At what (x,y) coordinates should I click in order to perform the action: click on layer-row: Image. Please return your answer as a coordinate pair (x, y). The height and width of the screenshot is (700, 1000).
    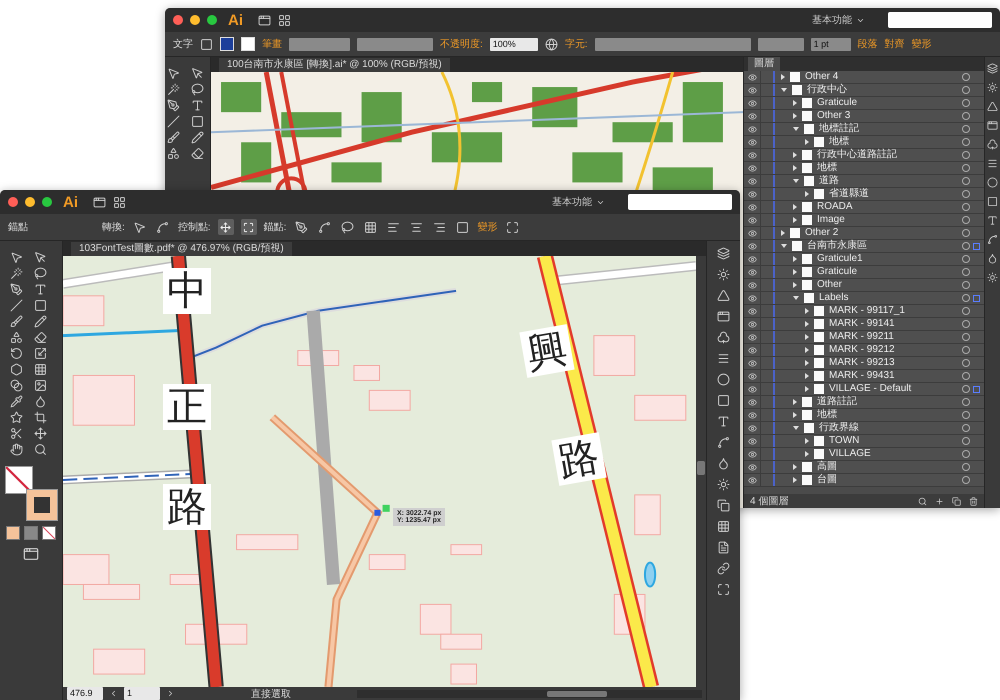
    Looking at the image, I should click on (864, 220).